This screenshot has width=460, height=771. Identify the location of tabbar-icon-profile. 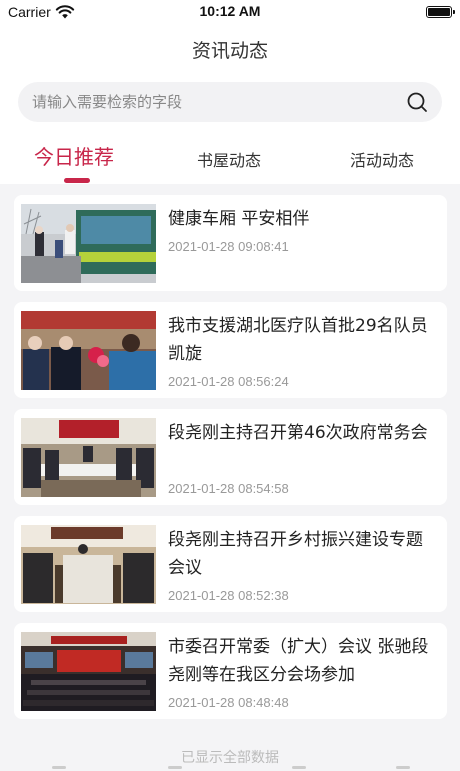
(403, 767).